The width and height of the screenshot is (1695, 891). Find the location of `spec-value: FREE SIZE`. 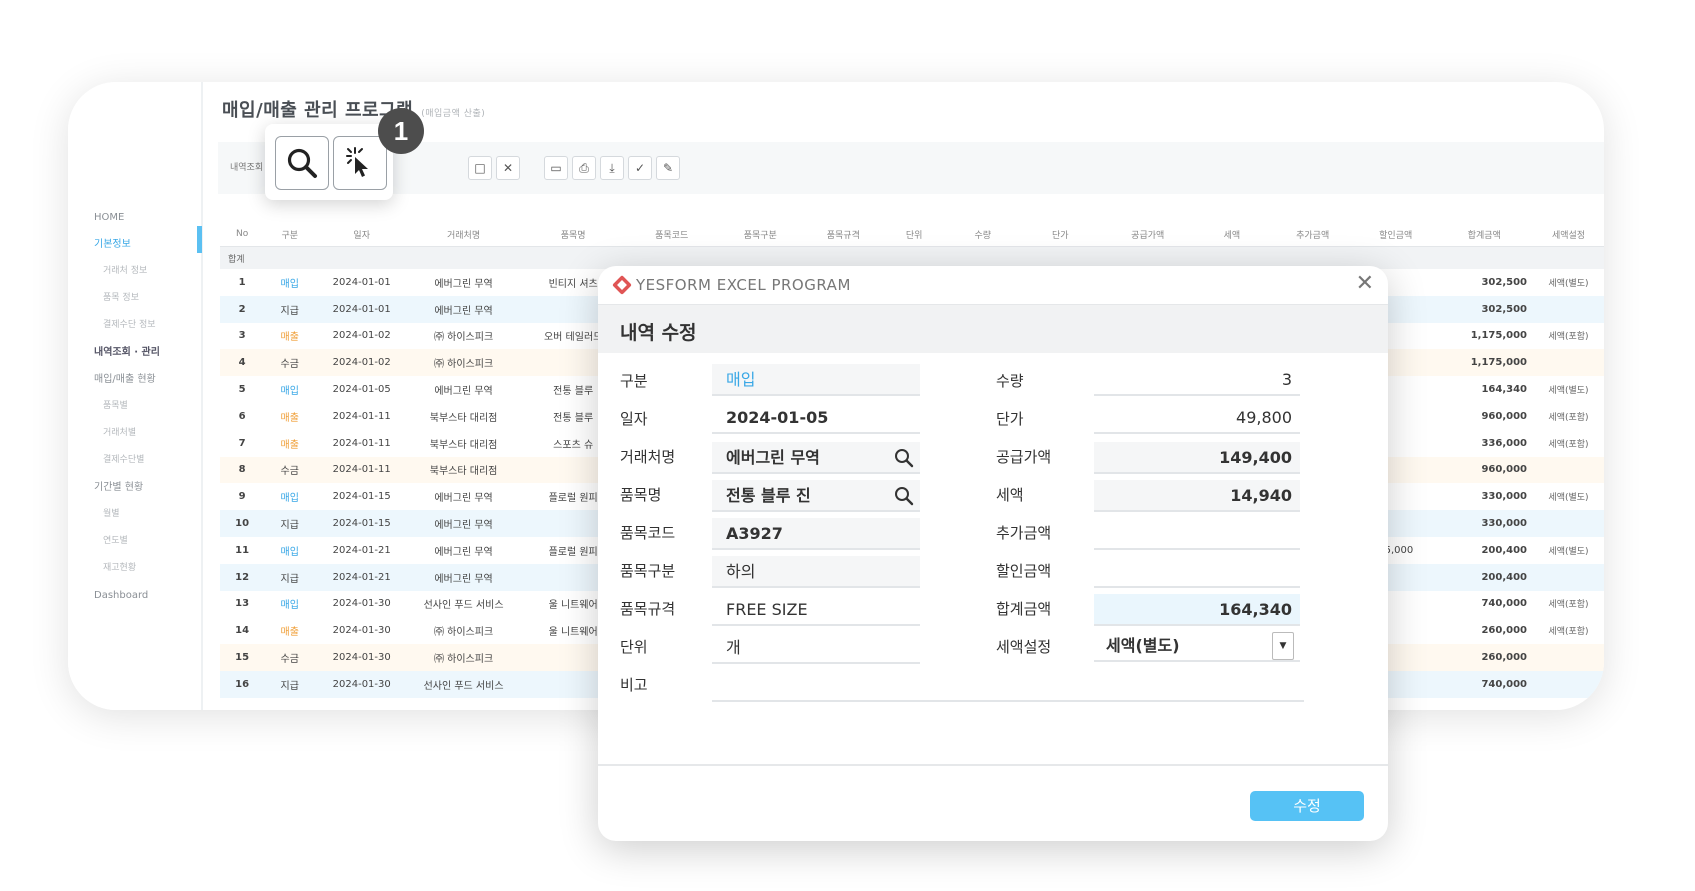

spec-value: FREE SIZE is located at coordinates (767, 609).